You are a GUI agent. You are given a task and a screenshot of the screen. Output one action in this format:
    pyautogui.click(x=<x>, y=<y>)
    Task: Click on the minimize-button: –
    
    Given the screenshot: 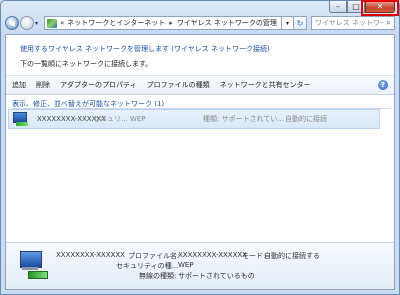 What is the action you would take?
    pyautogui.click(x=338, y=7)
    